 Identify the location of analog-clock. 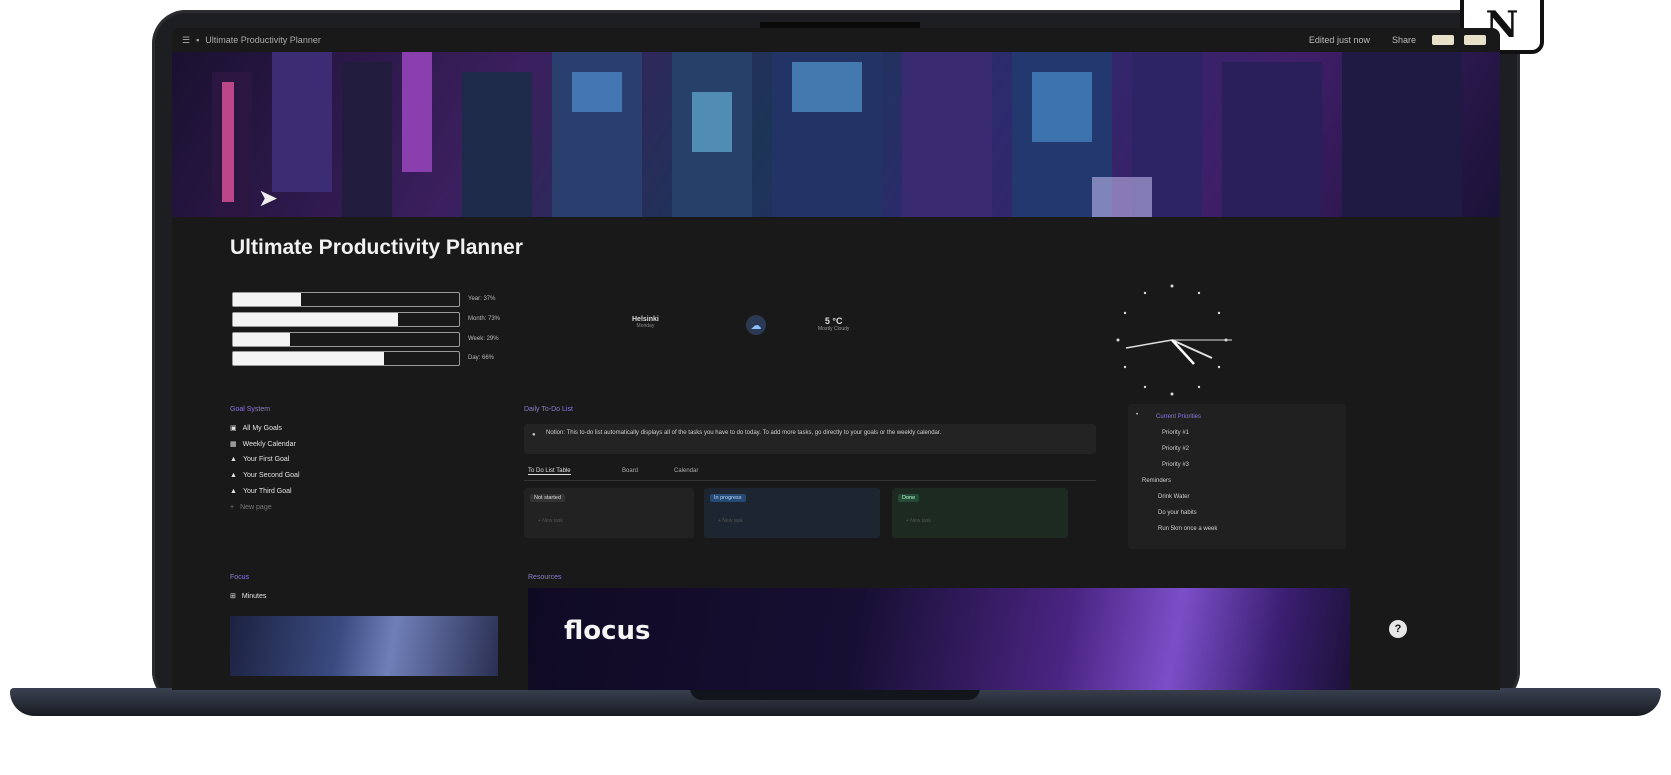
(1174, 340).